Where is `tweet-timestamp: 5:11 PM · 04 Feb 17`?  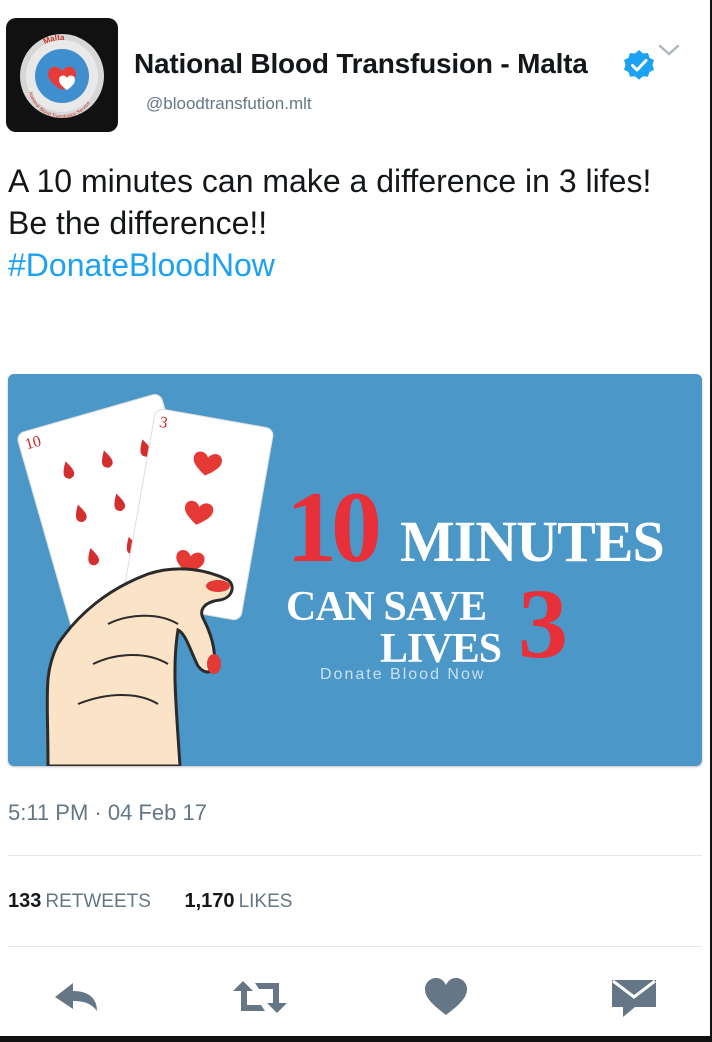
tweet-timestamp: 5:11 PM · 04 Feb 17 is located at coordinates (107, 813).